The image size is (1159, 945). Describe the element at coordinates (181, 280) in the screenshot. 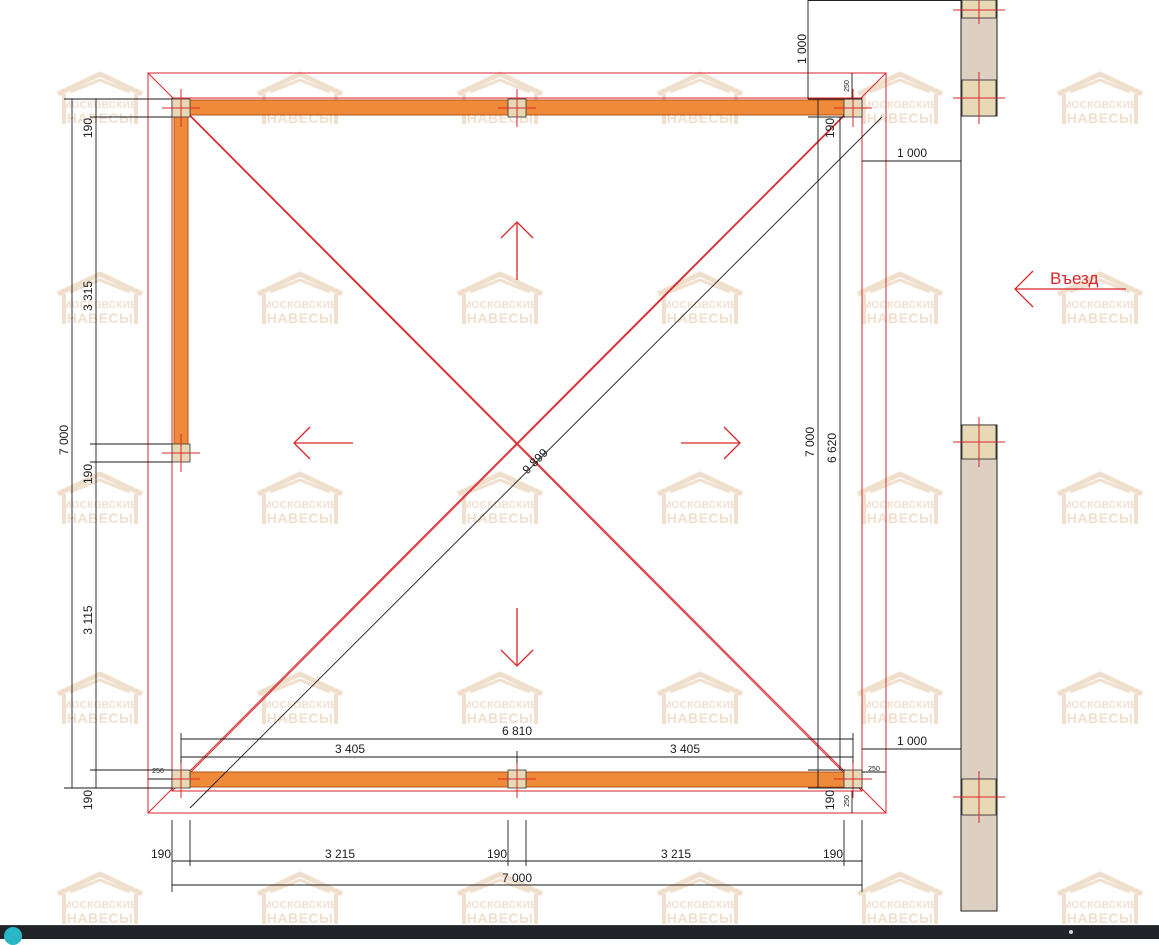

I see `beam-left` at that location.